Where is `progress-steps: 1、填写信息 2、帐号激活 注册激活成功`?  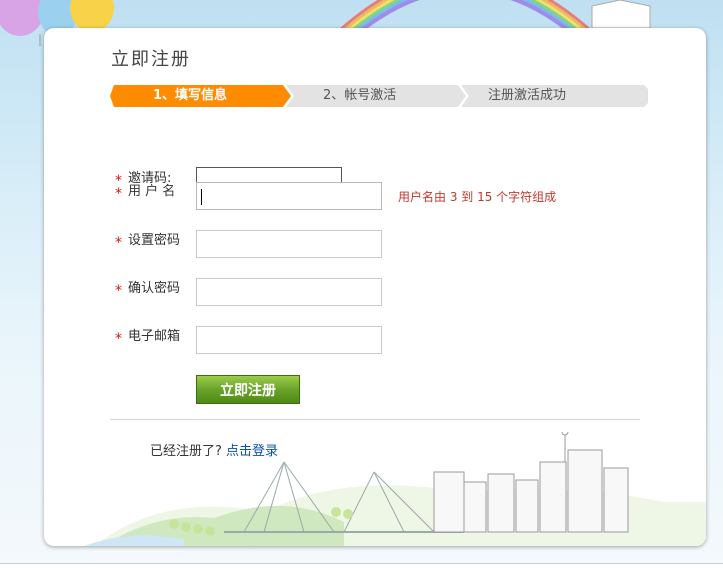
progress-steps: 1、填写信息 2、帐号激活 注册激活成功 is located at coordinates (379, 96).